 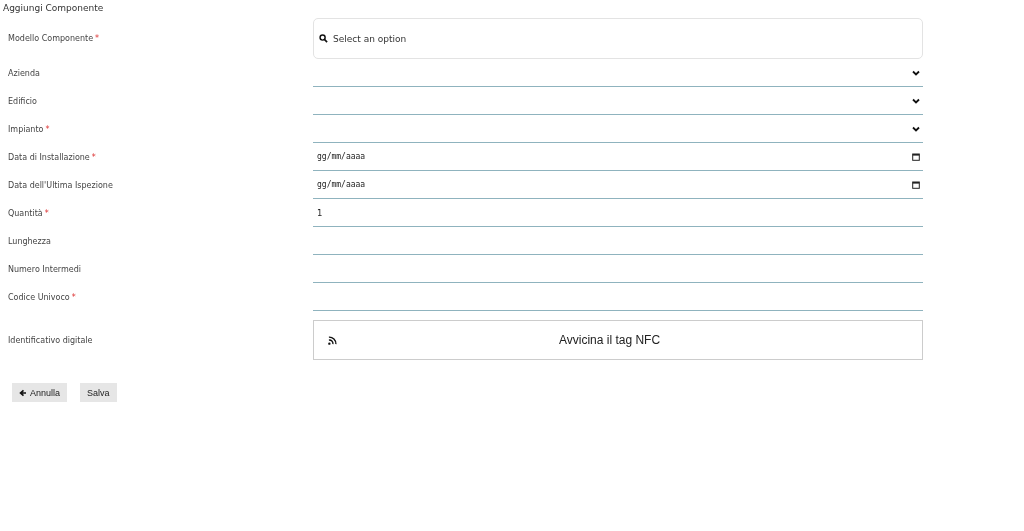 I want to click on page-title: Aggiungi Componente, so click(x=54, y=9).